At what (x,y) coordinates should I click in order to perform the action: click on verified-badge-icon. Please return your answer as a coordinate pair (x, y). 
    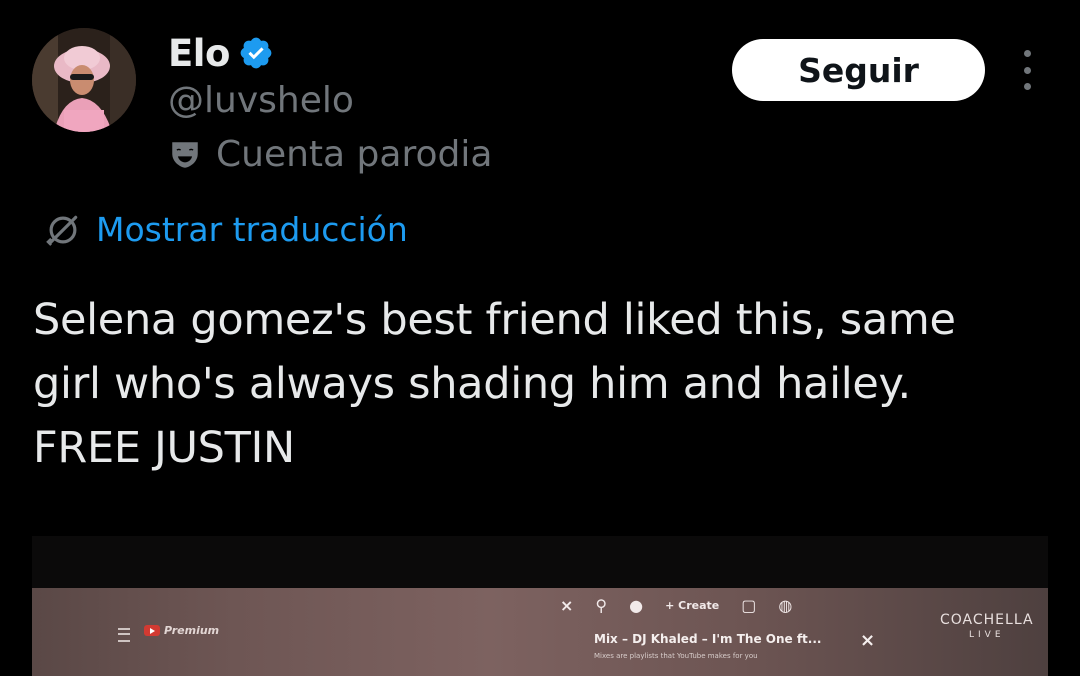
    Looking at the image, I should click on (256, 53).